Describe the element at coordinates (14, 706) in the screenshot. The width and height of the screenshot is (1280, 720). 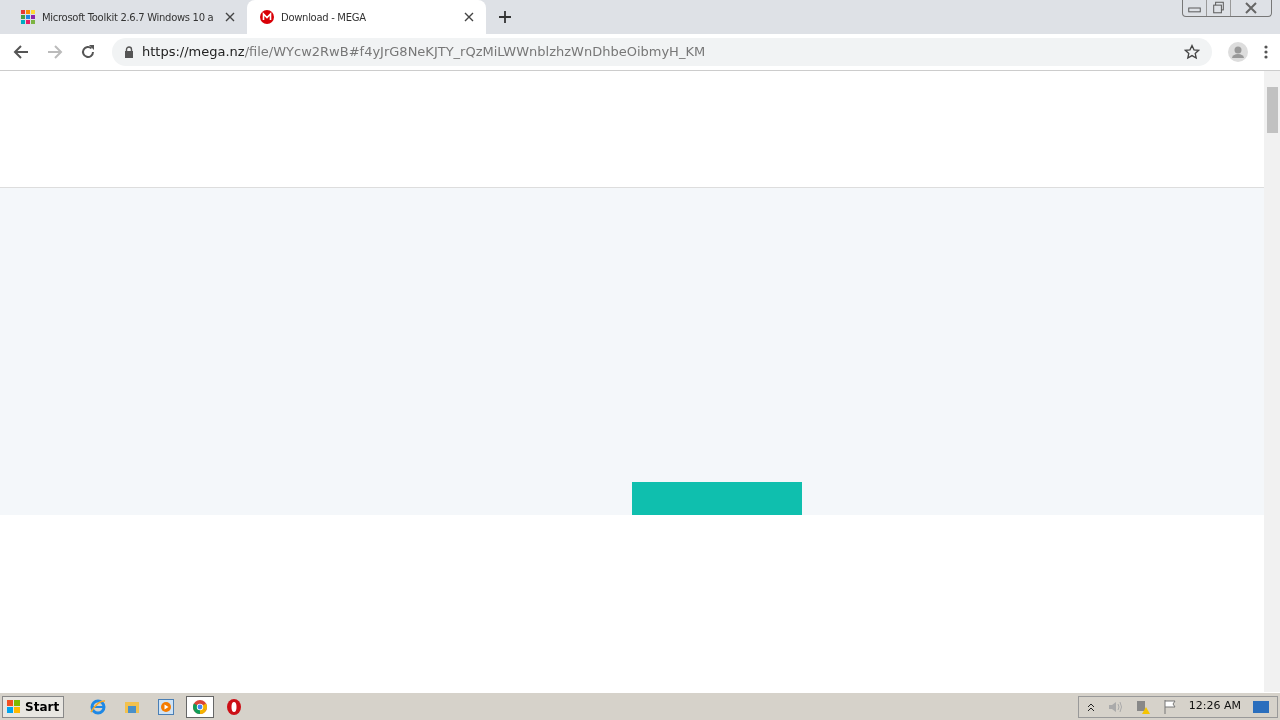
I see `windows-icon` at that location.